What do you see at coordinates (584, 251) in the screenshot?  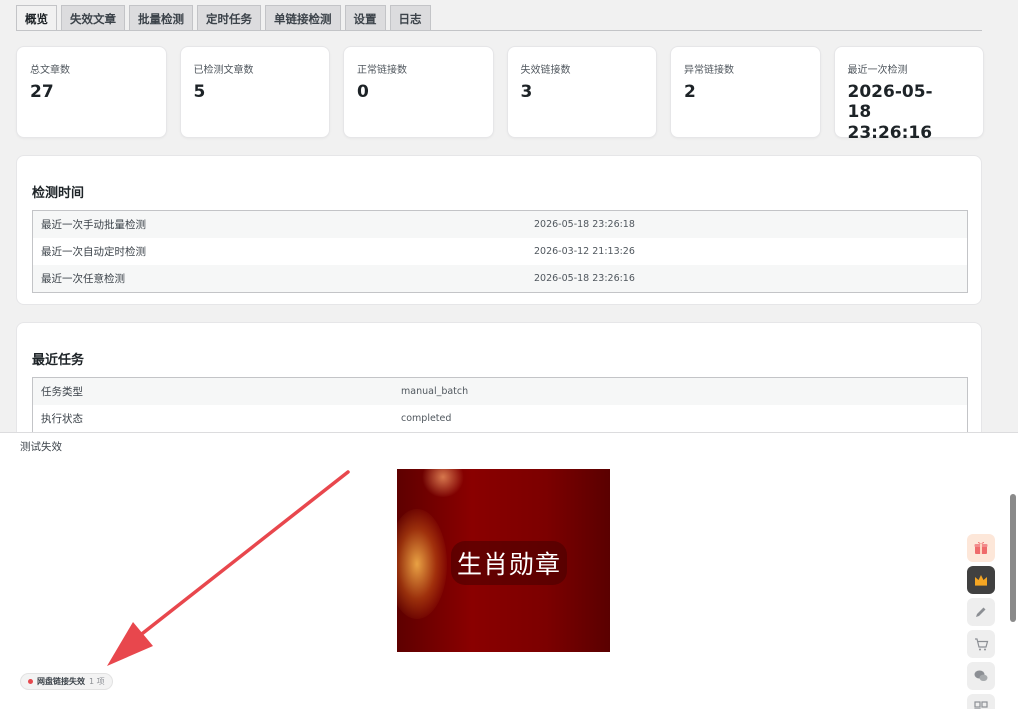 I see `row-value: 2026-03-12 21:13:26` at bounding box center [584, 251].